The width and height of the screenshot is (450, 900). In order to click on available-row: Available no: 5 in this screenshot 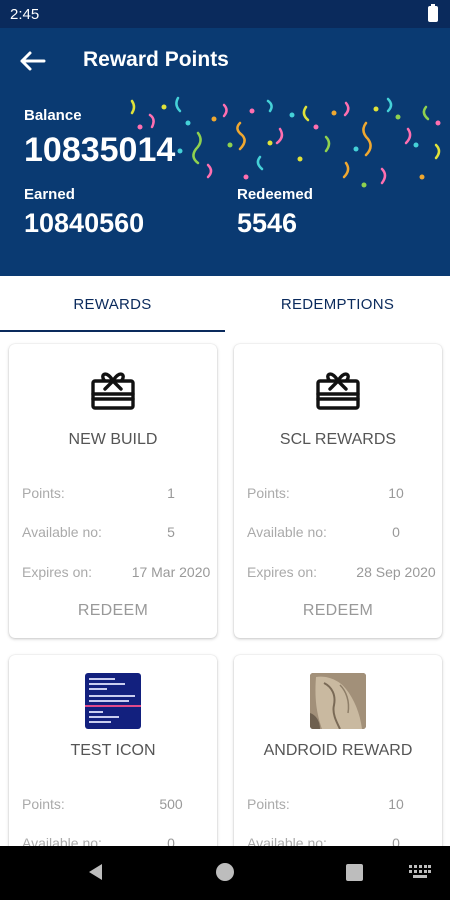, I will do `click(113, 534)`.